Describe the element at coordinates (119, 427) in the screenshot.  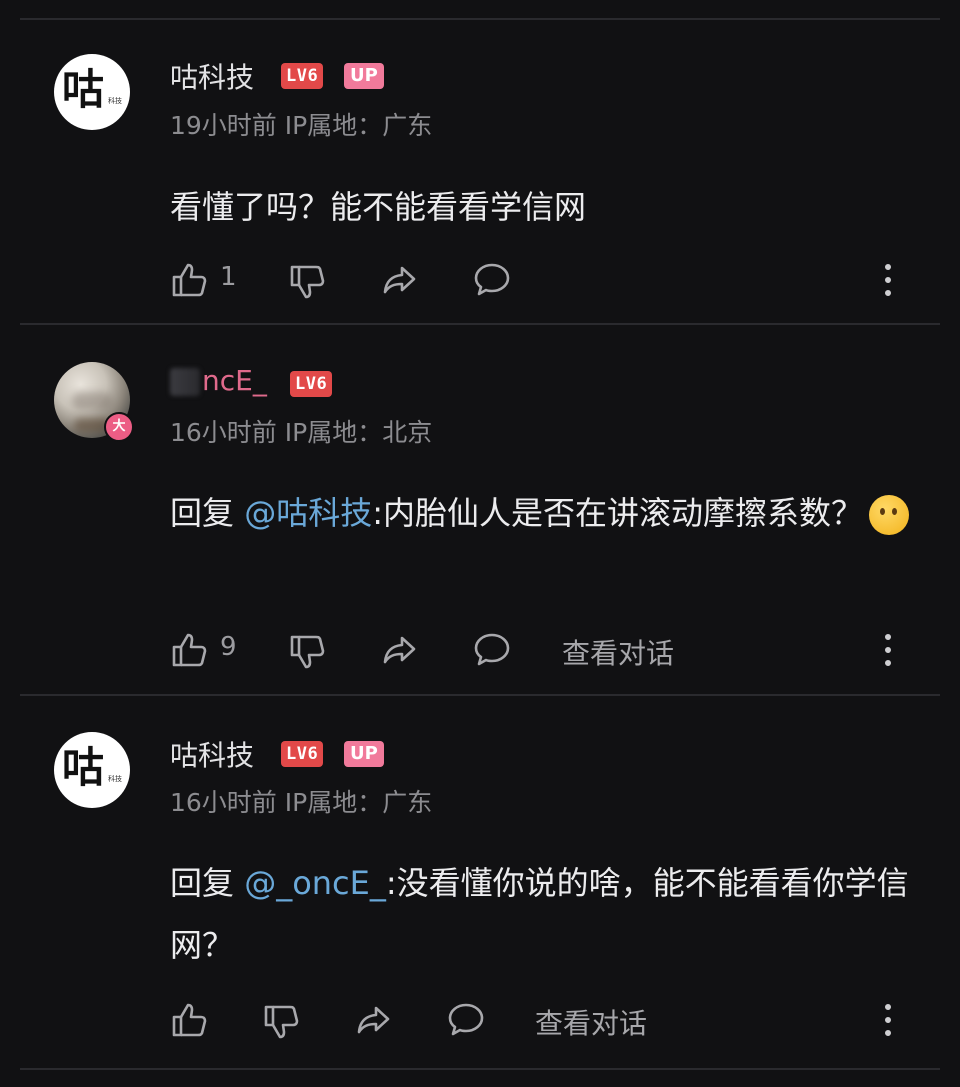
I see `vip-badge: 大` at that location.